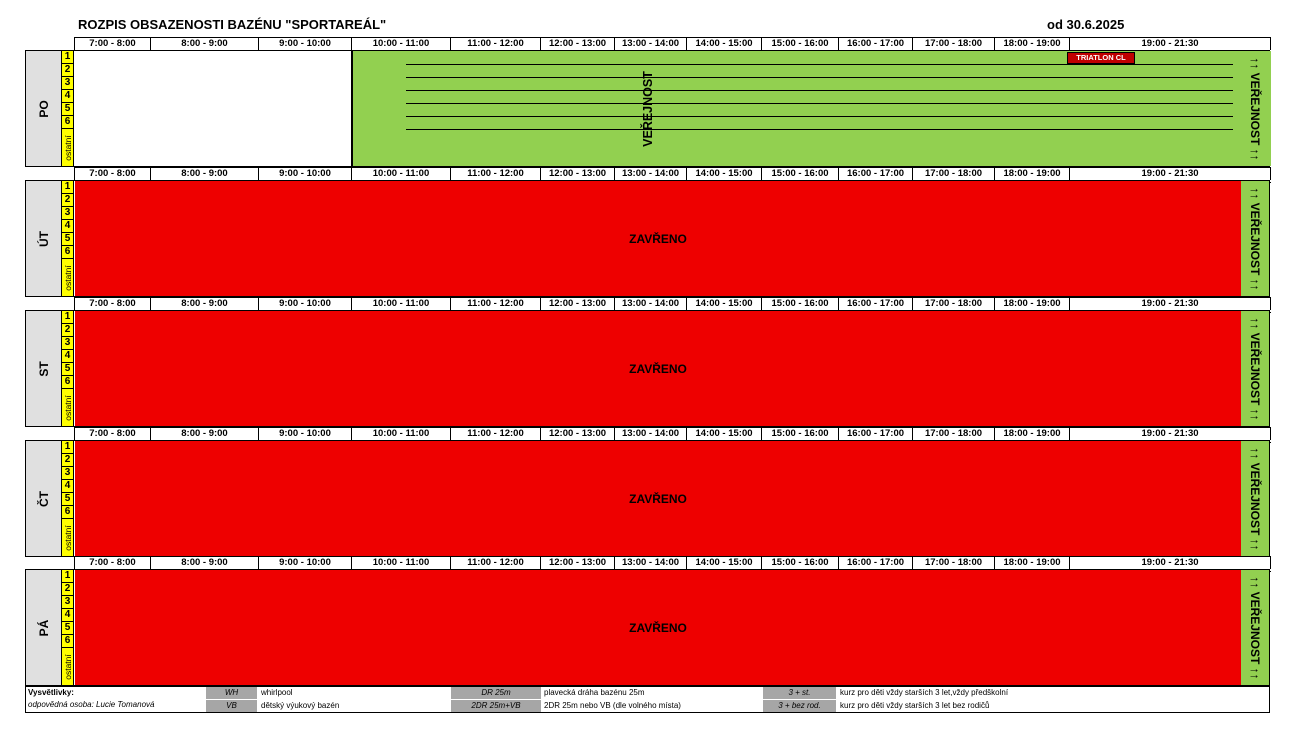  I want to click on day-name: PO, so click(43, 108).